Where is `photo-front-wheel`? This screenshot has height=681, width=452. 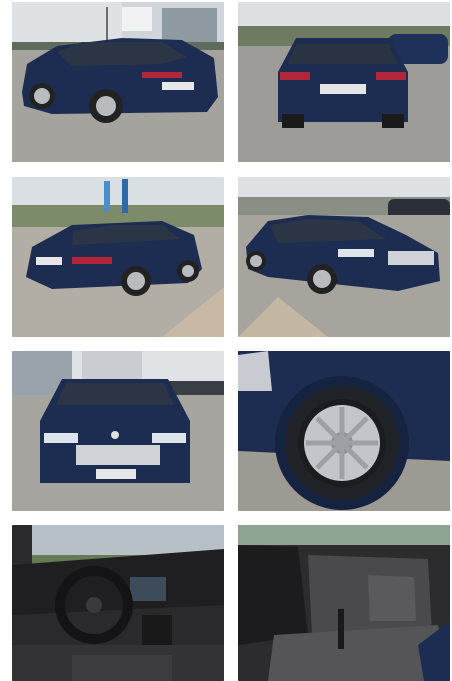
photo-front-wheel is located at coordinates (344, 431).